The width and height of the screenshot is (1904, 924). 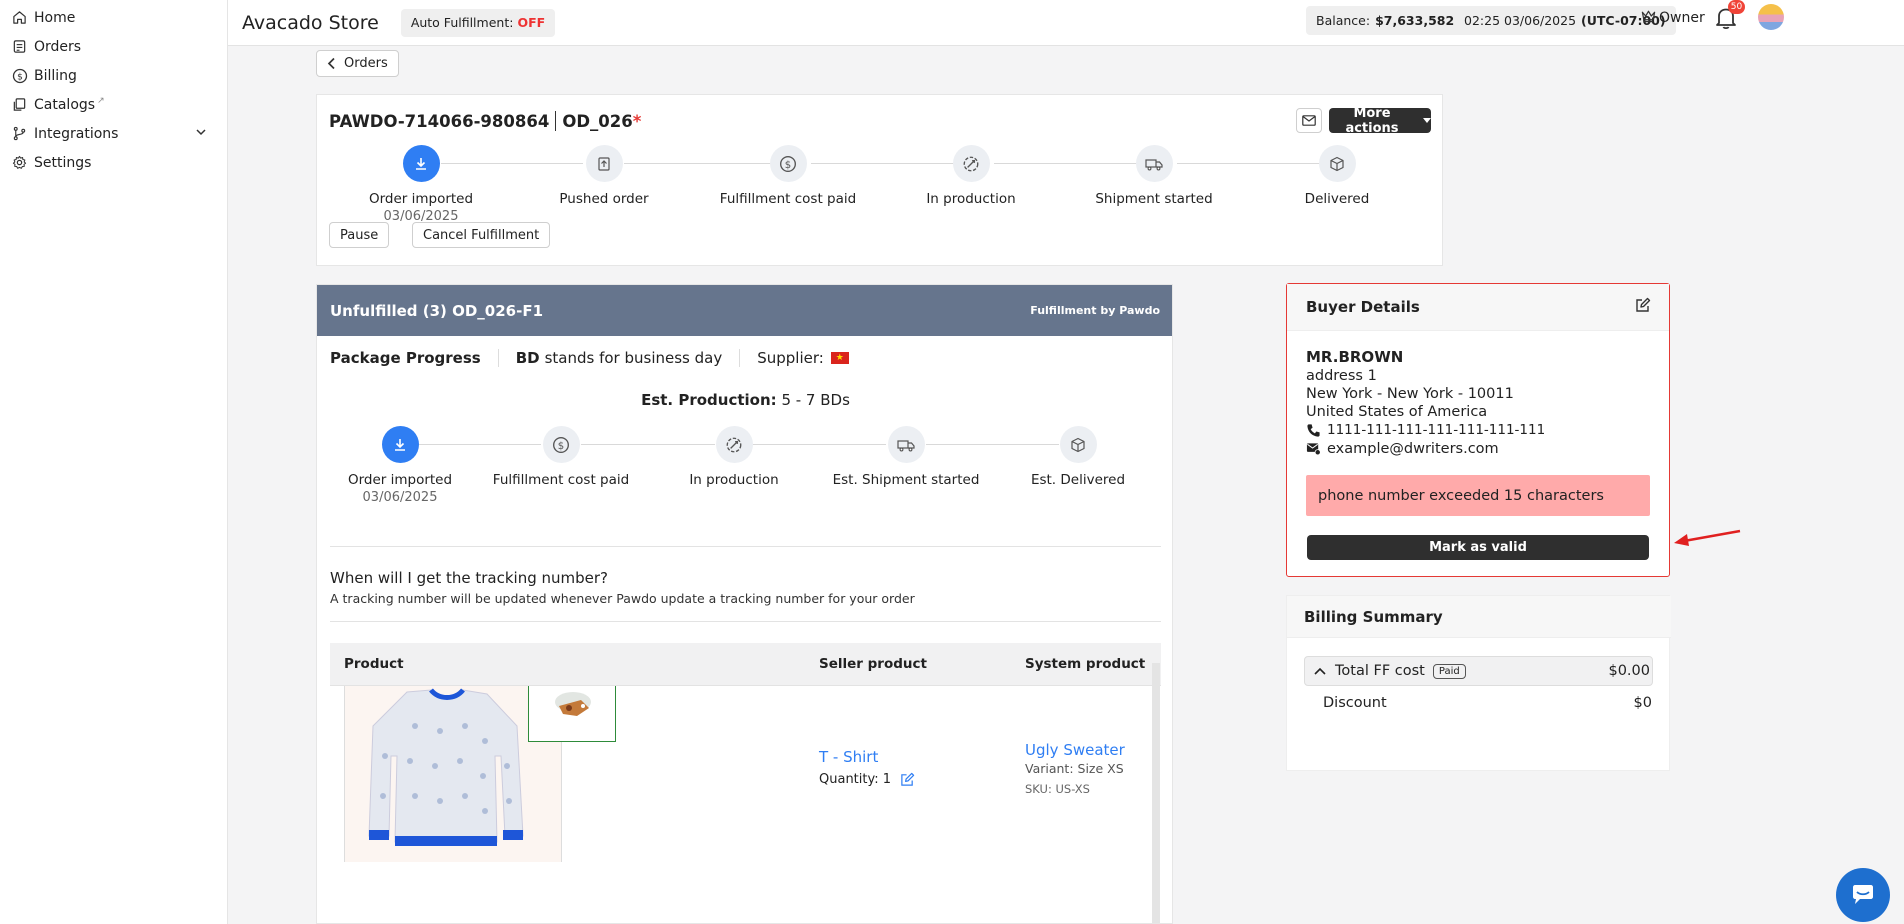 I want to click on phone-icon, so click(x=1313, y=430).